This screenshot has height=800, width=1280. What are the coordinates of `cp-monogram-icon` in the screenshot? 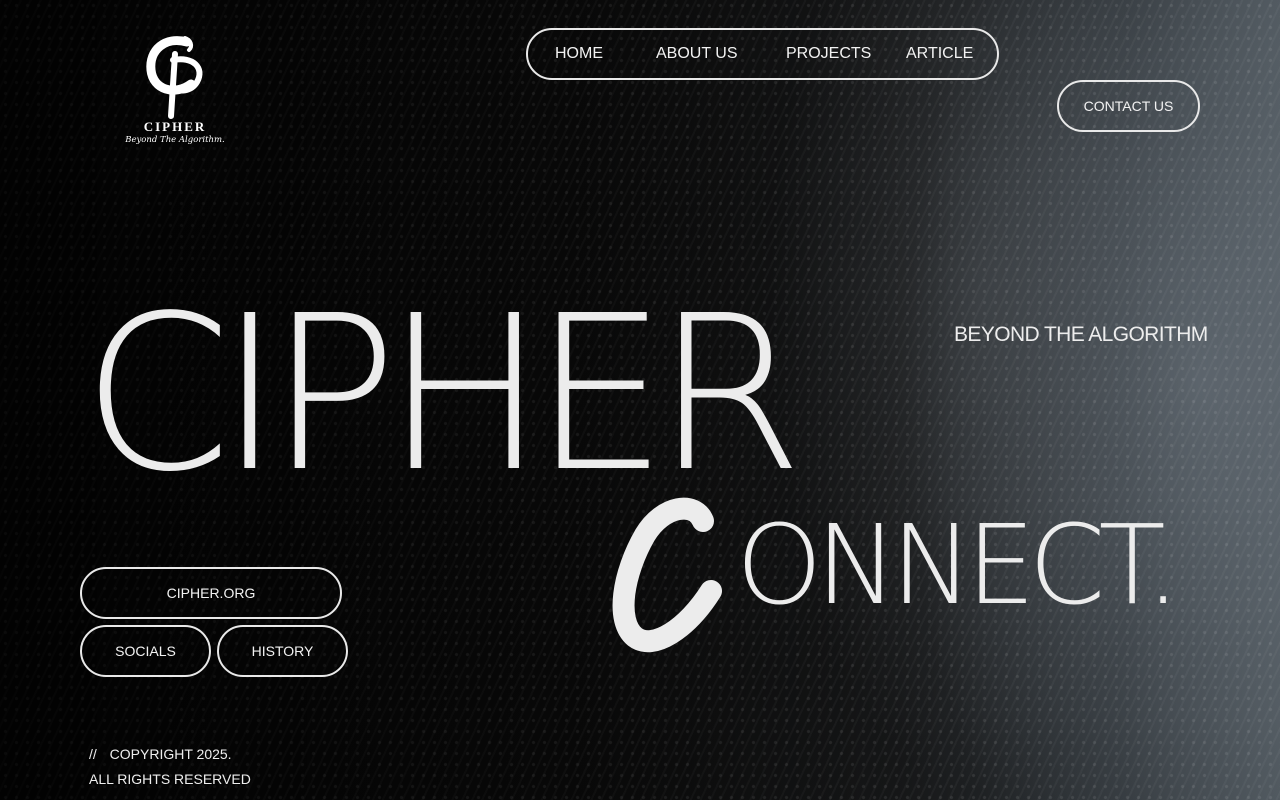 It's located at (174, 77).